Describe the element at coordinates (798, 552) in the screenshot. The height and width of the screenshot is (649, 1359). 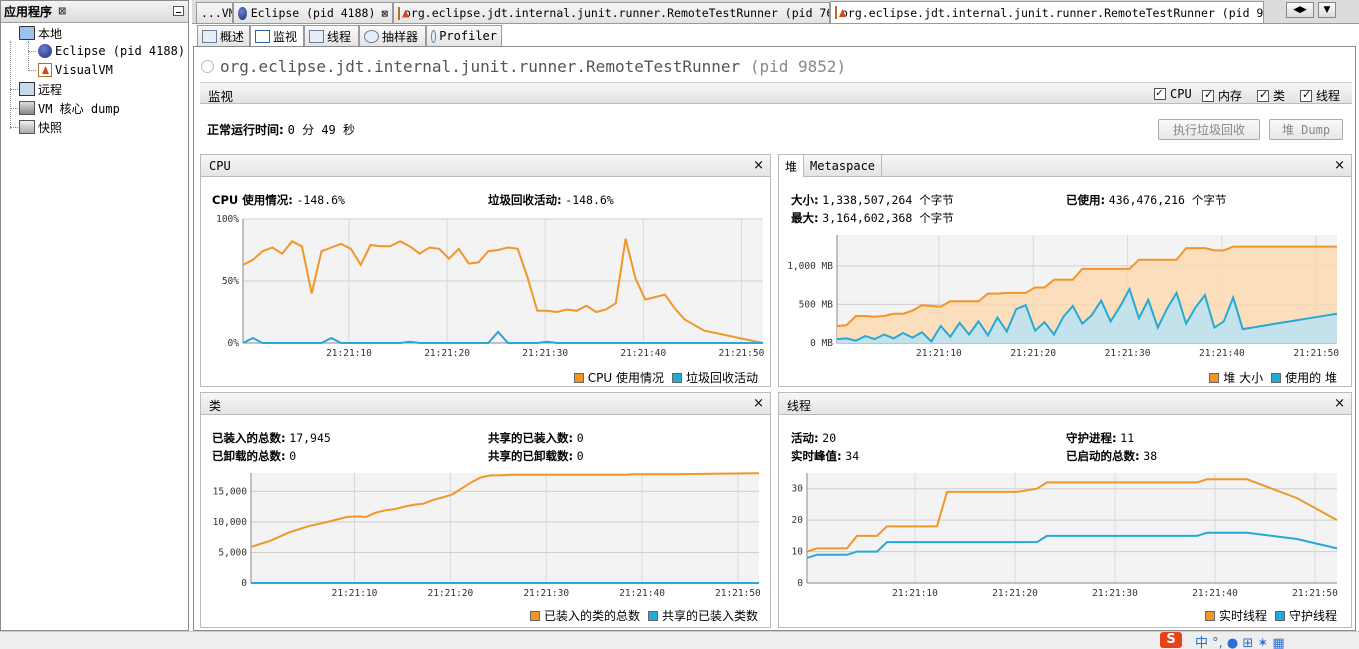
I see `y-tick-label: 10` at that location.